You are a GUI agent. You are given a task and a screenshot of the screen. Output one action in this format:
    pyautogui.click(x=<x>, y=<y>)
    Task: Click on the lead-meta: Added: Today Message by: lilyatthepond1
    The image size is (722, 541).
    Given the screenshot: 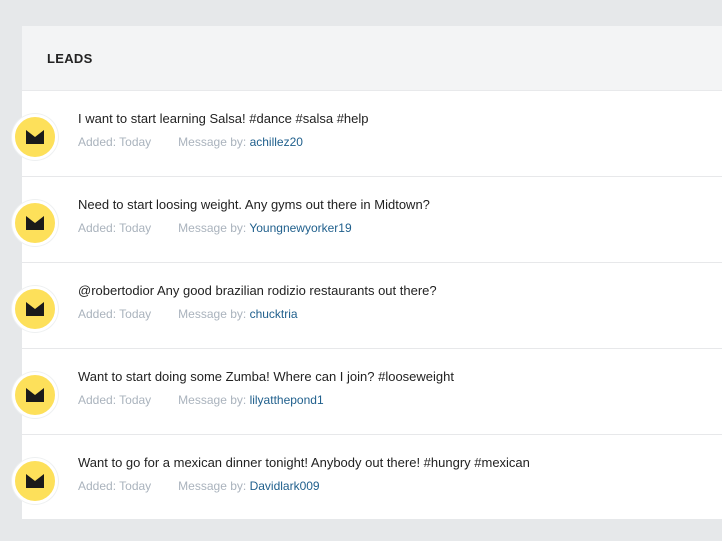 What is the action you would take?
    pyautogui.click(x=201, y=400)
    